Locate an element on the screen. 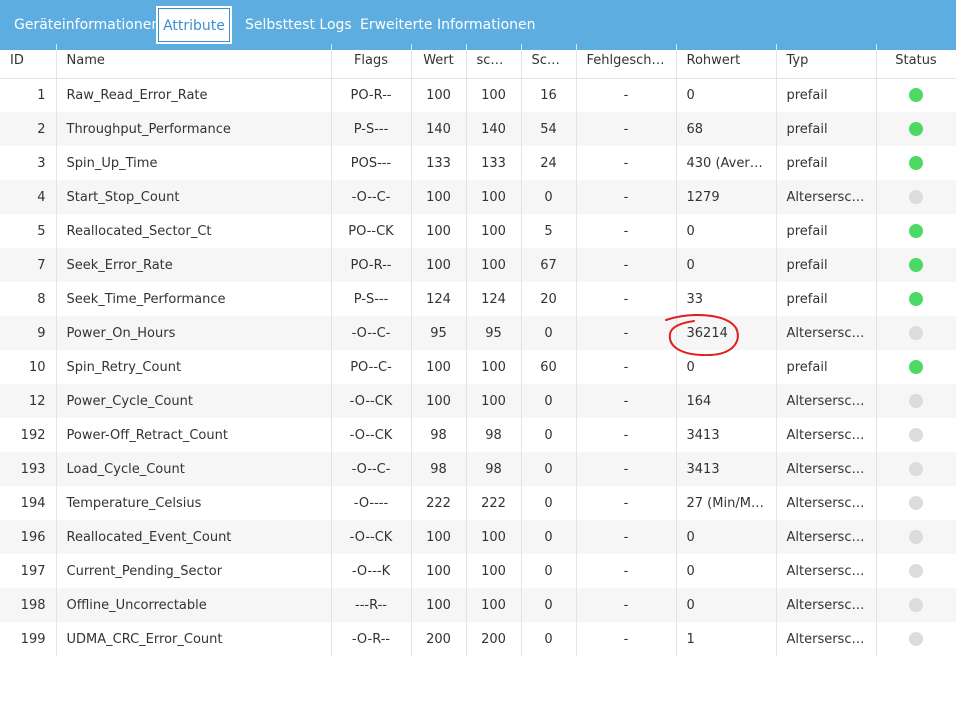  col-header-id: ID is located at coordinates (28, 61).